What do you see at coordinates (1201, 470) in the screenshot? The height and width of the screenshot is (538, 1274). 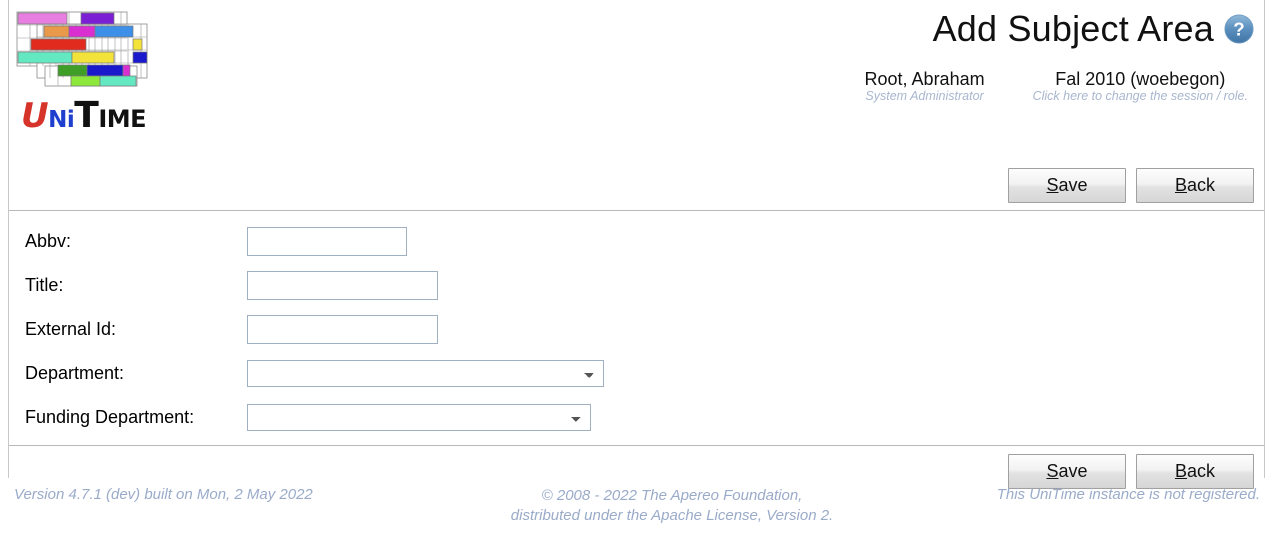 I see `back-label-bottom: ack` at bounding box center [1201, 470].